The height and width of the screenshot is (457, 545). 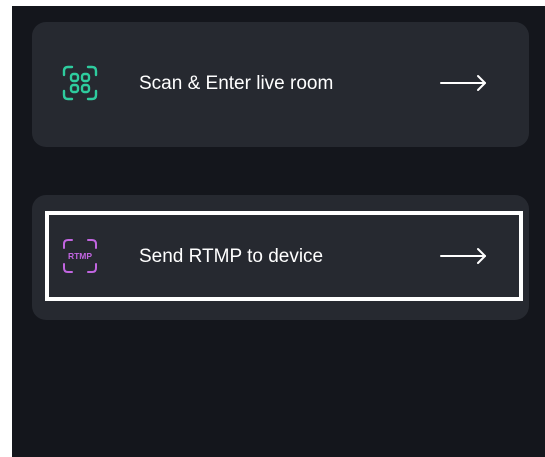 I want to click on scan-enter-live-room-label: Scan & Enter live room, so click(x=236, y=83).